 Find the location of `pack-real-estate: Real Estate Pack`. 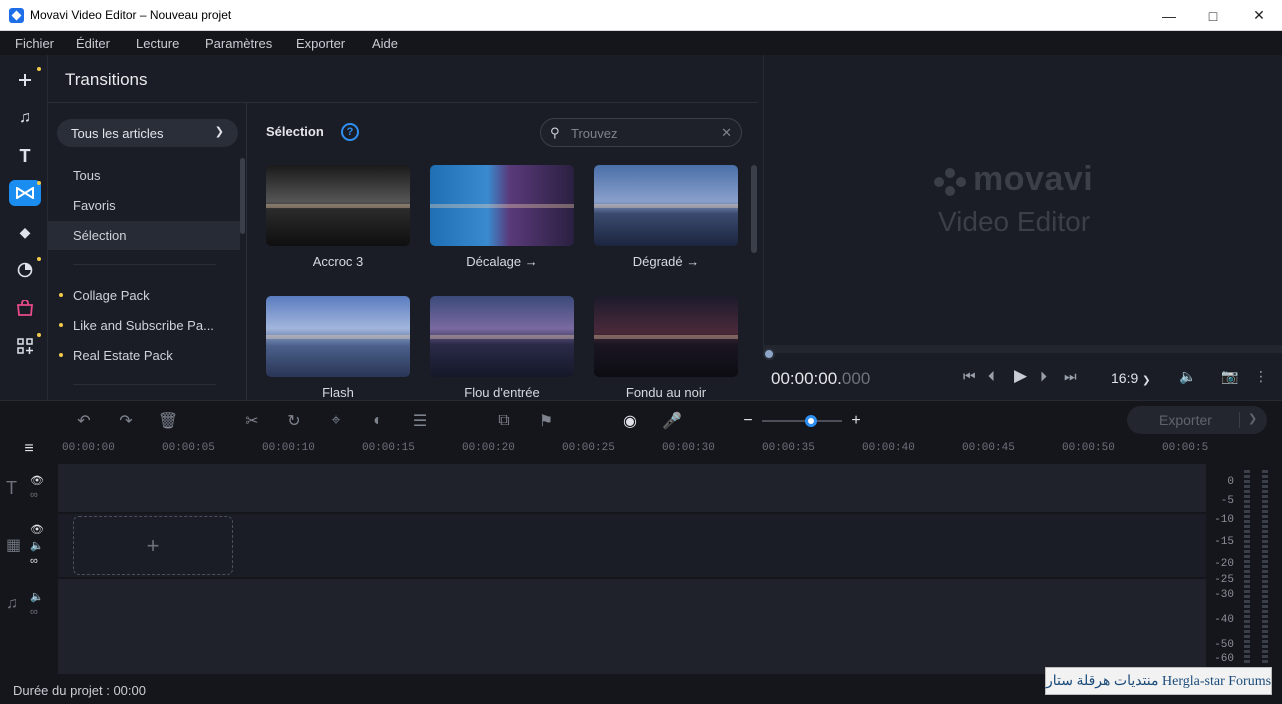

pack-real-estate: Real Estate Pack is located at coordinates (144, 355).